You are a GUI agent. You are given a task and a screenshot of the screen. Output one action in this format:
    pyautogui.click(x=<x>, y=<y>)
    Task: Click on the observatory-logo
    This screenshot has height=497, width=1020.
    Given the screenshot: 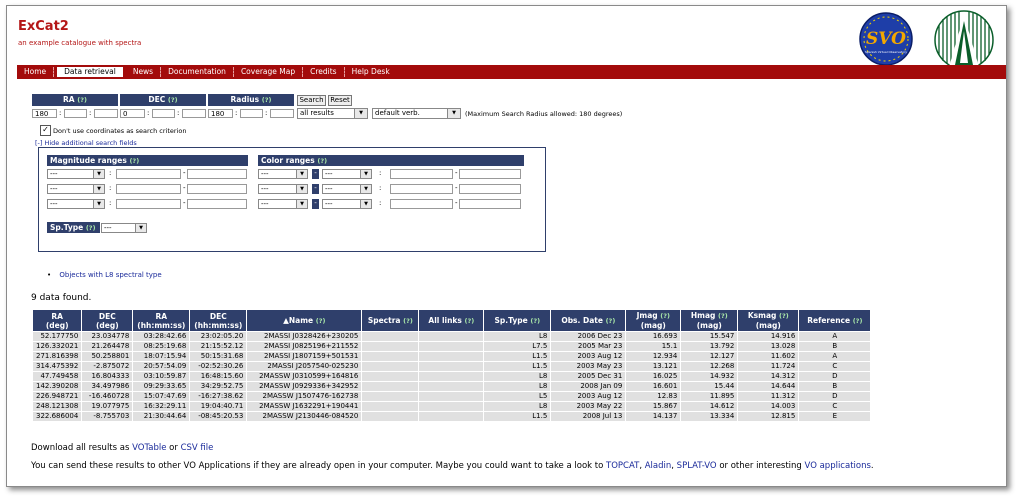 What is the action you would take?
    pyautogui.click(x=964, y=40)
    